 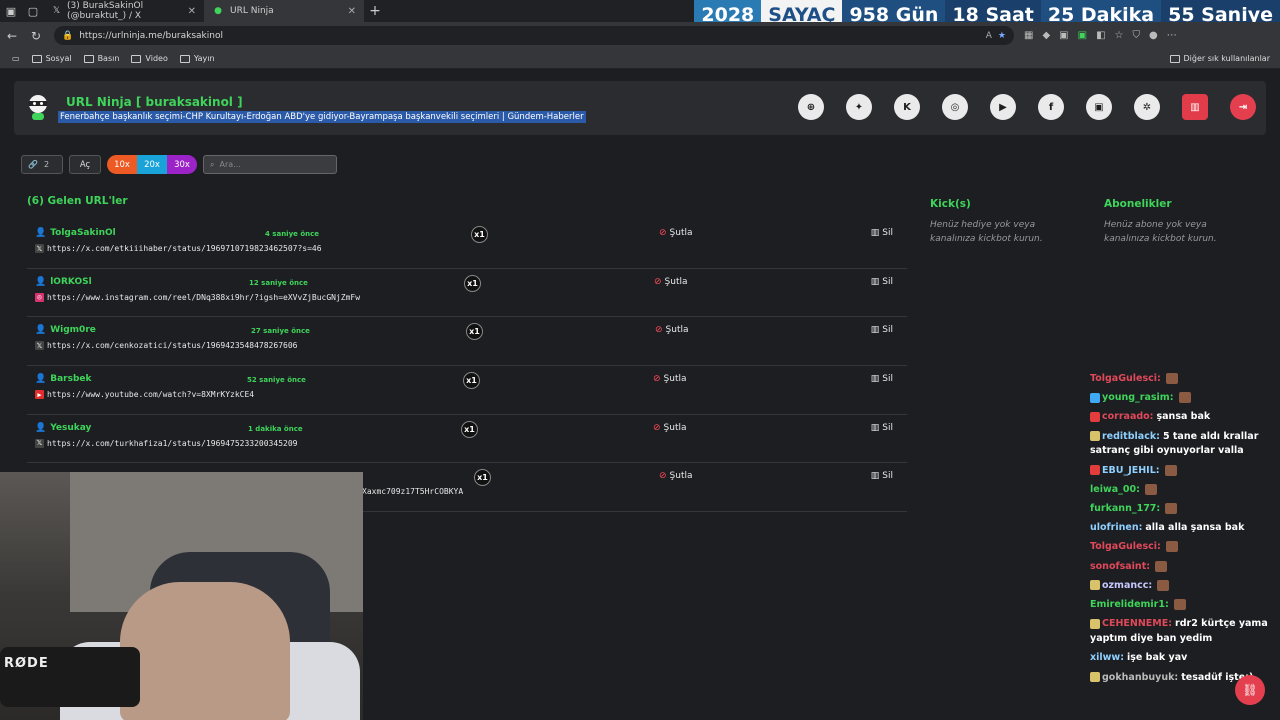 What do you see at coordinates (1172, 35) in the screenshot?
I see `menu-icon: ⋯` at bounding box center [1172, 35].